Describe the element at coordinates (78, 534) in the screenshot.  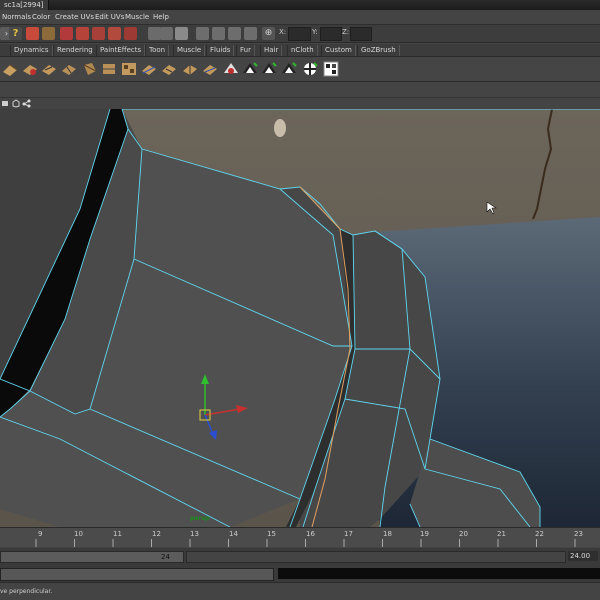
I see `tick-label: 10` at that location.